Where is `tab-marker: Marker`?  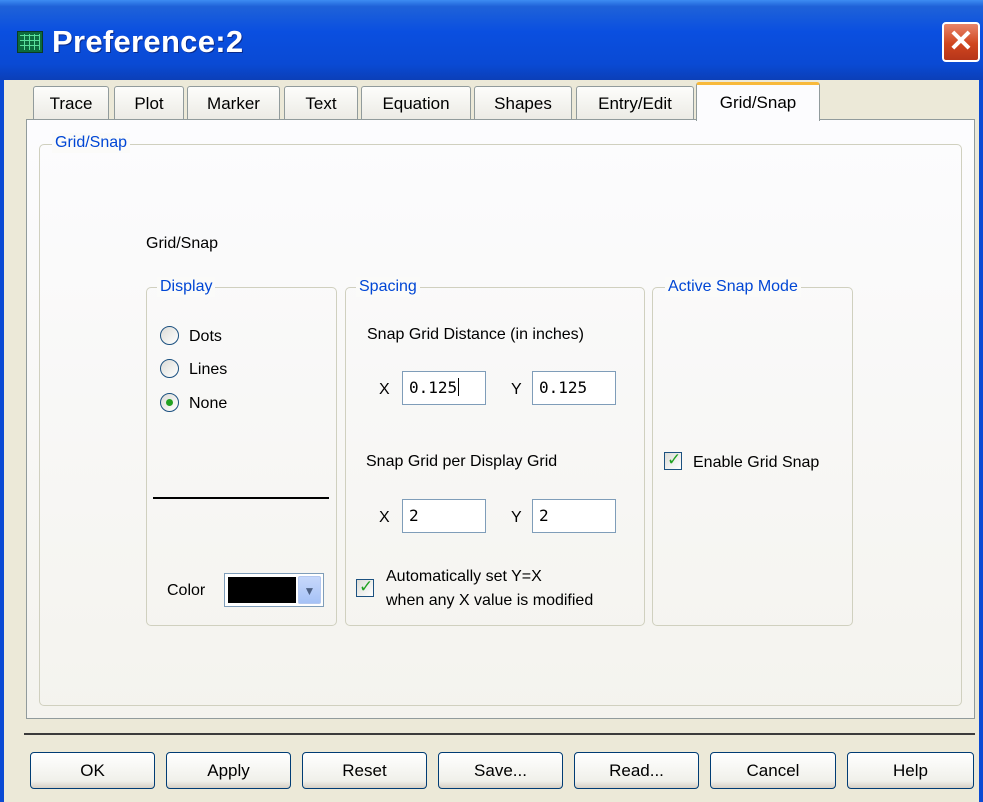
tab-marker: Marker is located at coordinates (233, 102).